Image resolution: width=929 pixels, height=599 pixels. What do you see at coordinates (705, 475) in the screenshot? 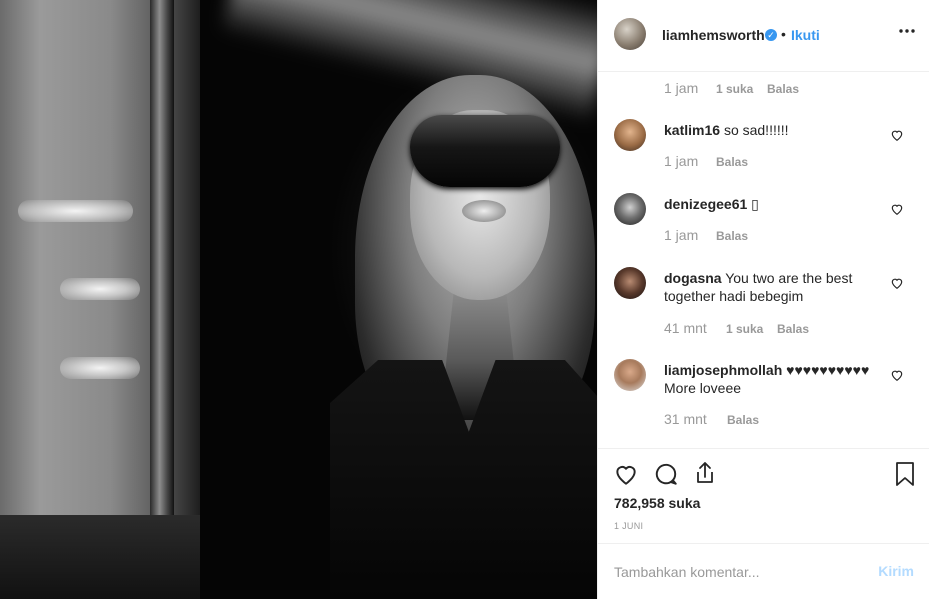
I see `share-icon` at bounding box center [705, 475].